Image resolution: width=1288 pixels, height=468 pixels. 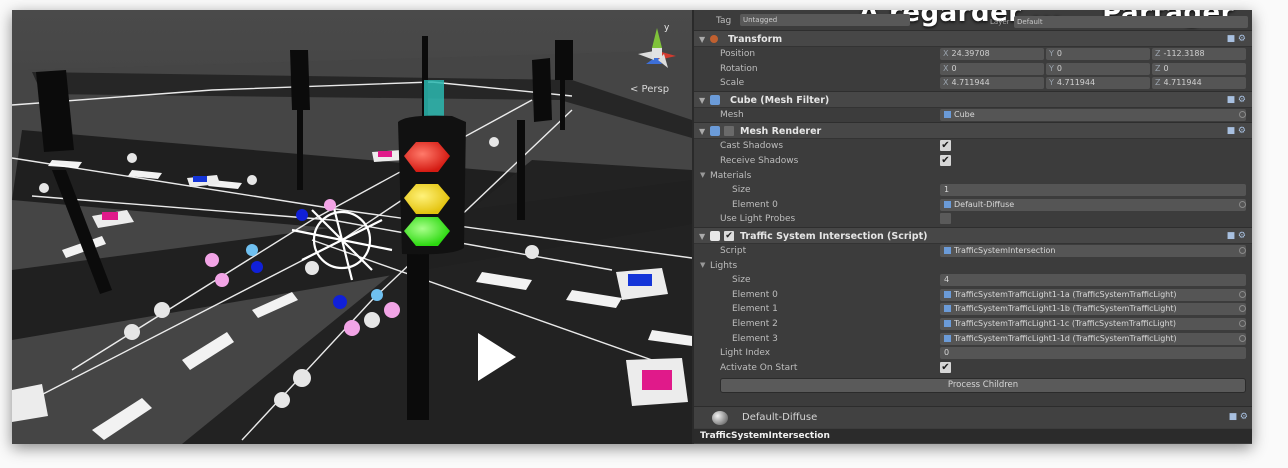 What do you see at coordinates (1093, 280) in the screenshot?
I see `lights-size-field: 4` at bounding box center [1093, 280].